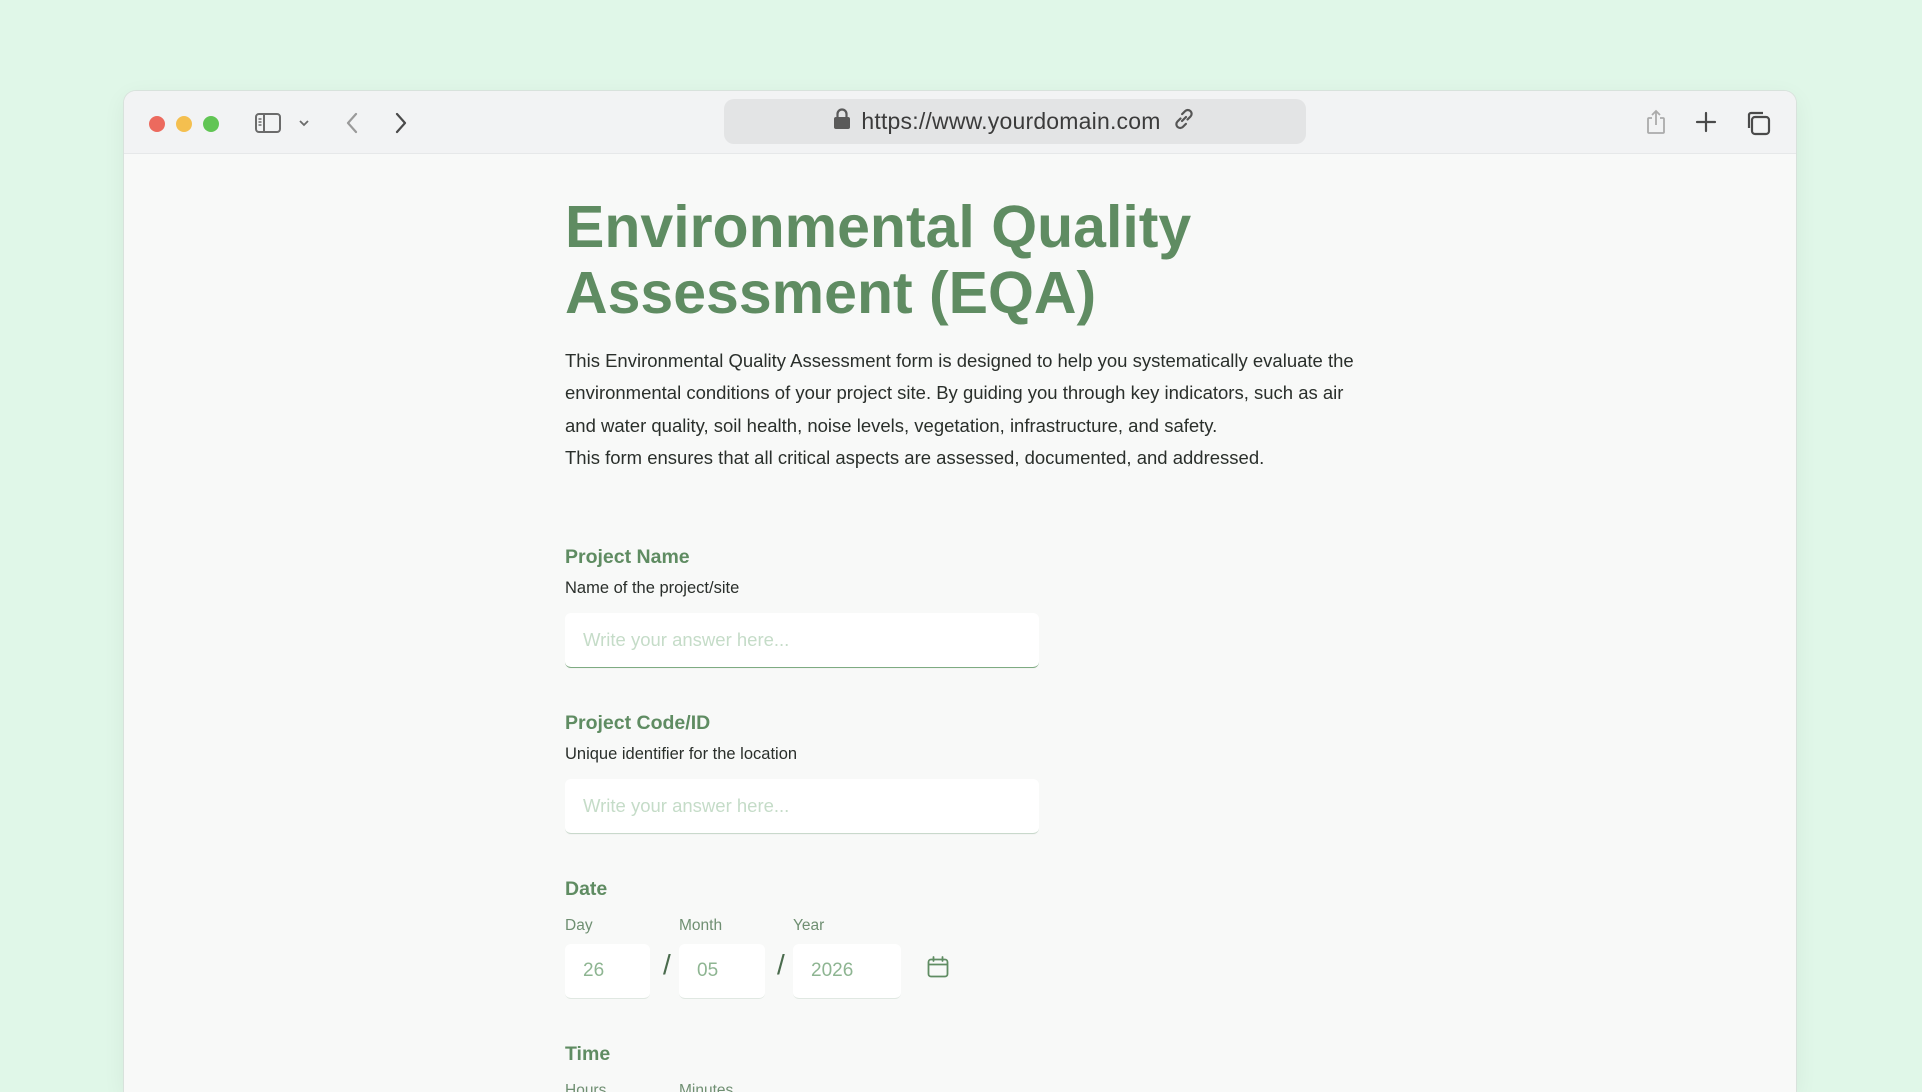 The width and height of the screenshot is (1922, 1092). What do you see at coordinates (401, 123) in the screenshot?
I see `forward-icon` at bounding box center [401, 123].